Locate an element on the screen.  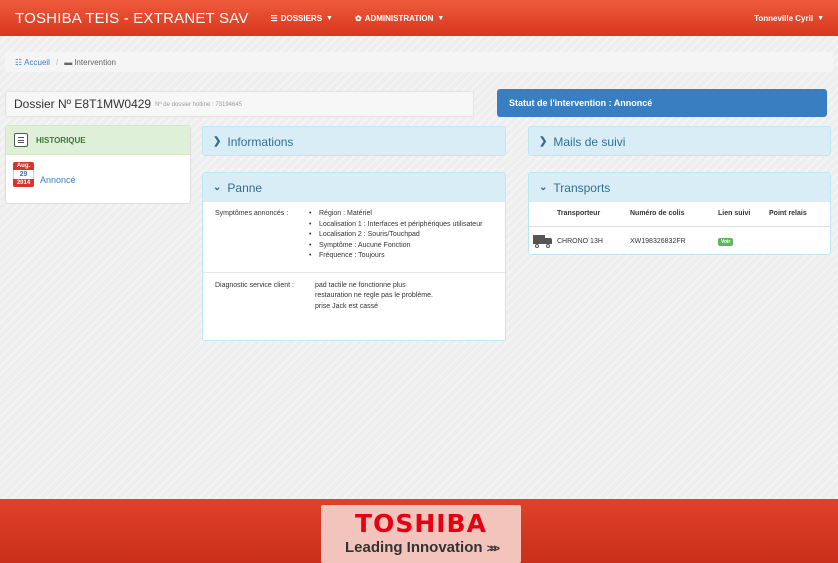
list-item: Région : Matériel is located at coordinates (397, 214).